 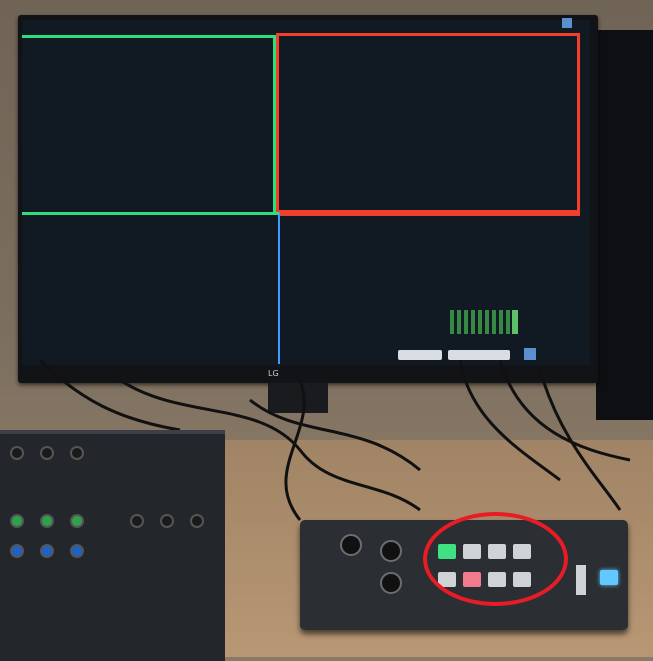 What do you see at coordinates (151, 288) in the screenshot?
I see `quad-bottom-left` at bounding box center [151, 288].